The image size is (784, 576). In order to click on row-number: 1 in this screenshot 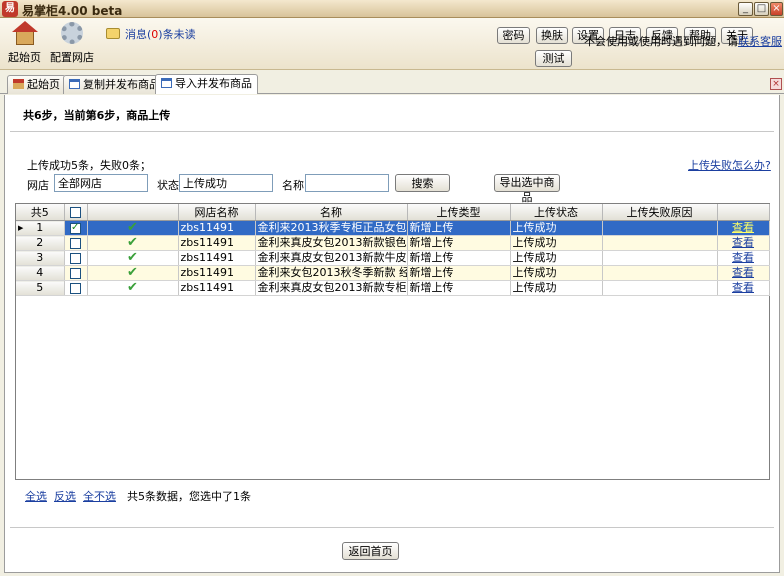, I will do `click(40, 228)`.